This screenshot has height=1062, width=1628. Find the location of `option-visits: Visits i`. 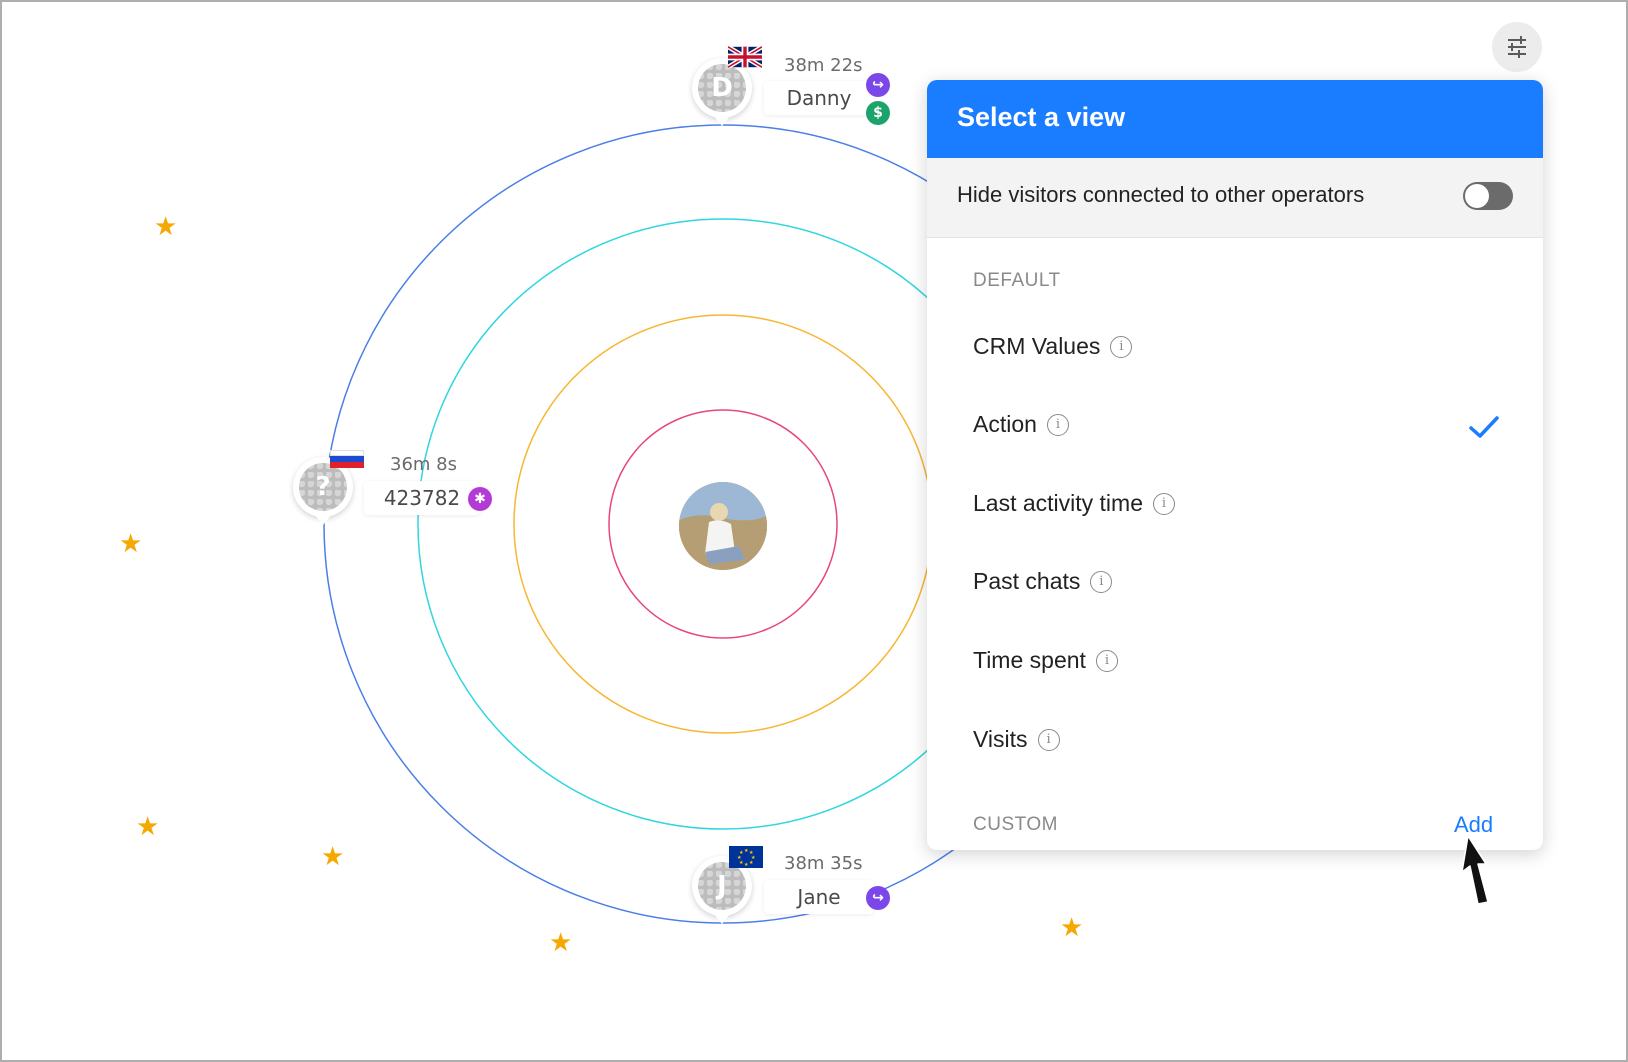

option-visits: Visits i is located at coordinates (1016, 746).